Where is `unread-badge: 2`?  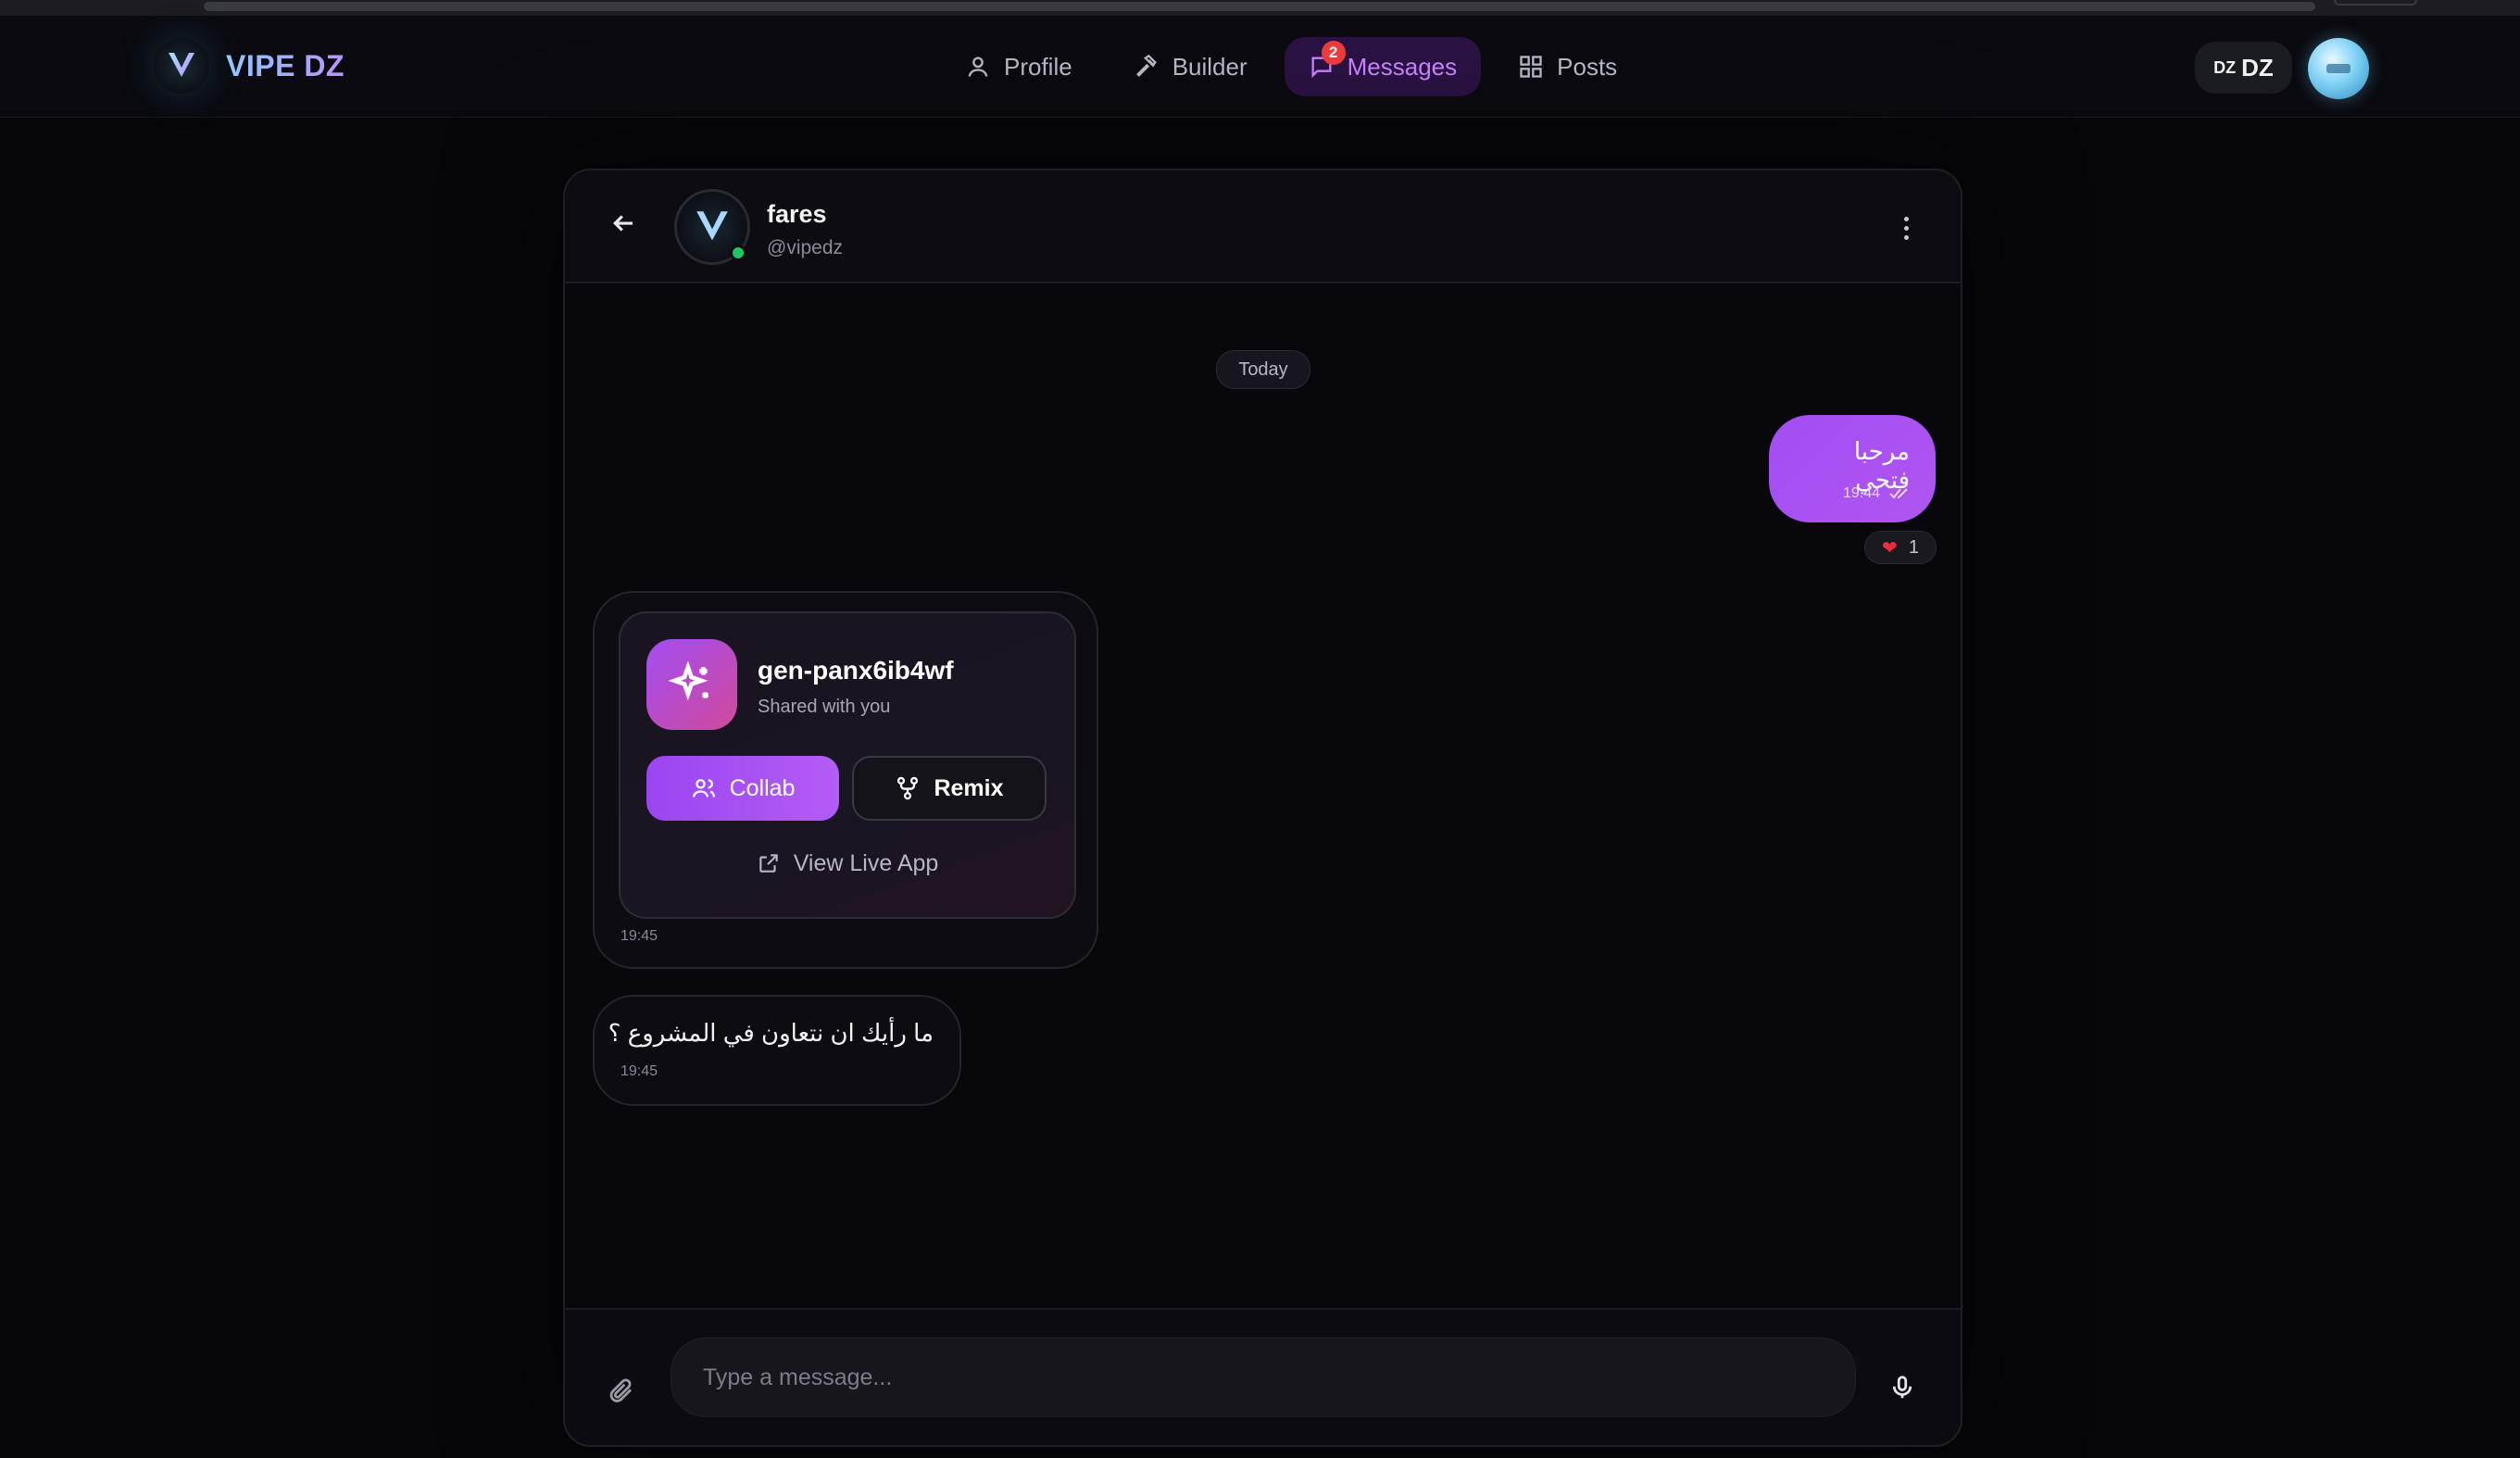 unread-badge: 2 is located at coordinates (1333, 53).